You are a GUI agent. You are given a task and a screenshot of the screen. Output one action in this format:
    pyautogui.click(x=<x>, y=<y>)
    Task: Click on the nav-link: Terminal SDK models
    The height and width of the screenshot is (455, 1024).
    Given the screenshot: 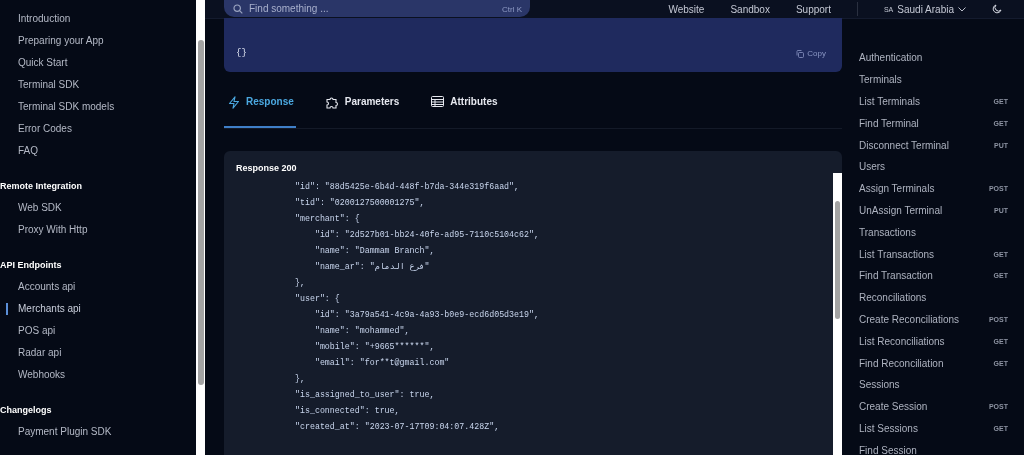 What is the action you would take?
    pyautogui.click(x=99, y=107)
    